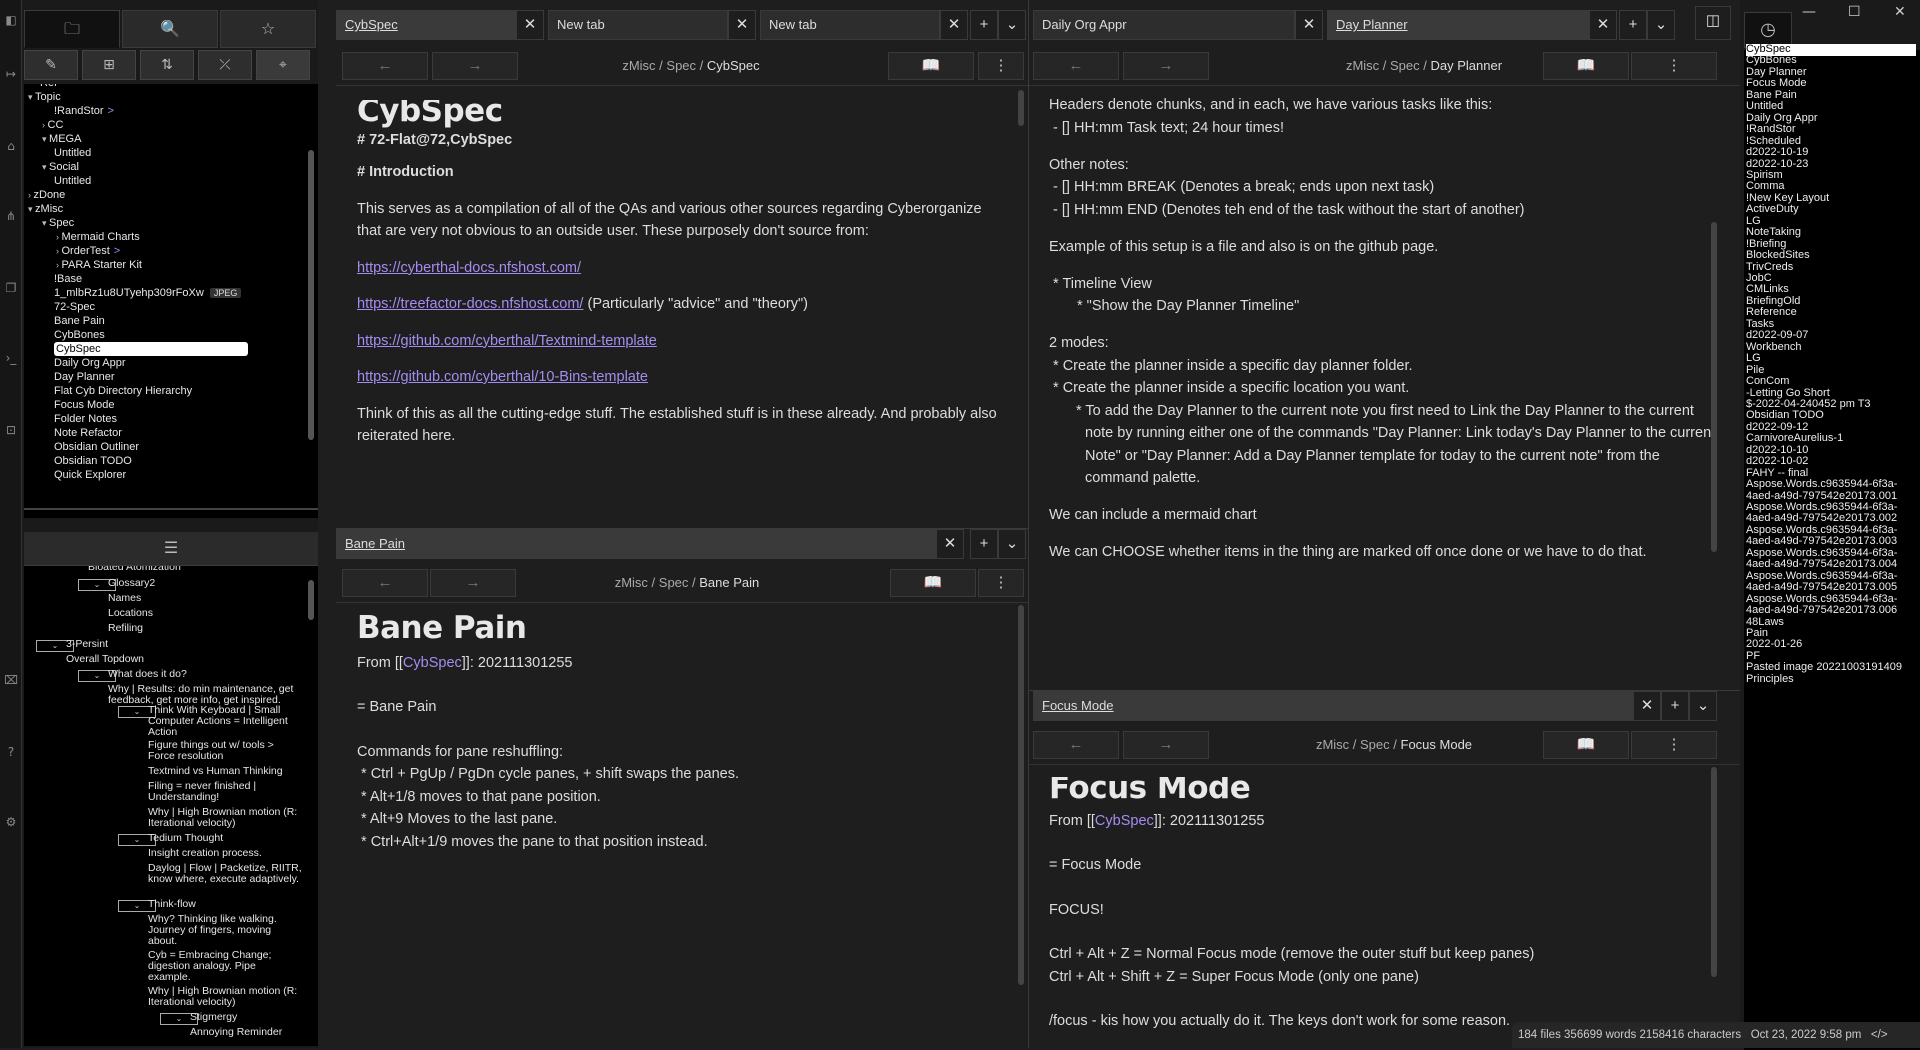 Image resolution: width=1920 pixels, height=1050 pixels. What do you see at coordinates (1778, 256) in the screenshot?
I see `recent-file-item: BlockedSites` at bounding box center [1778, 256].